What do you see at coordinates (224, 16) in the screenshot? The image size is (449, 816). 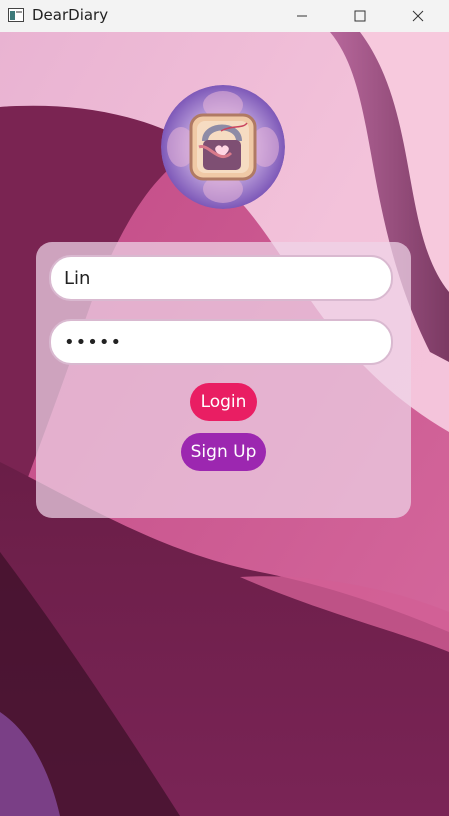 I see `title-bar: DearDiary` at bounding box center [224, 16].